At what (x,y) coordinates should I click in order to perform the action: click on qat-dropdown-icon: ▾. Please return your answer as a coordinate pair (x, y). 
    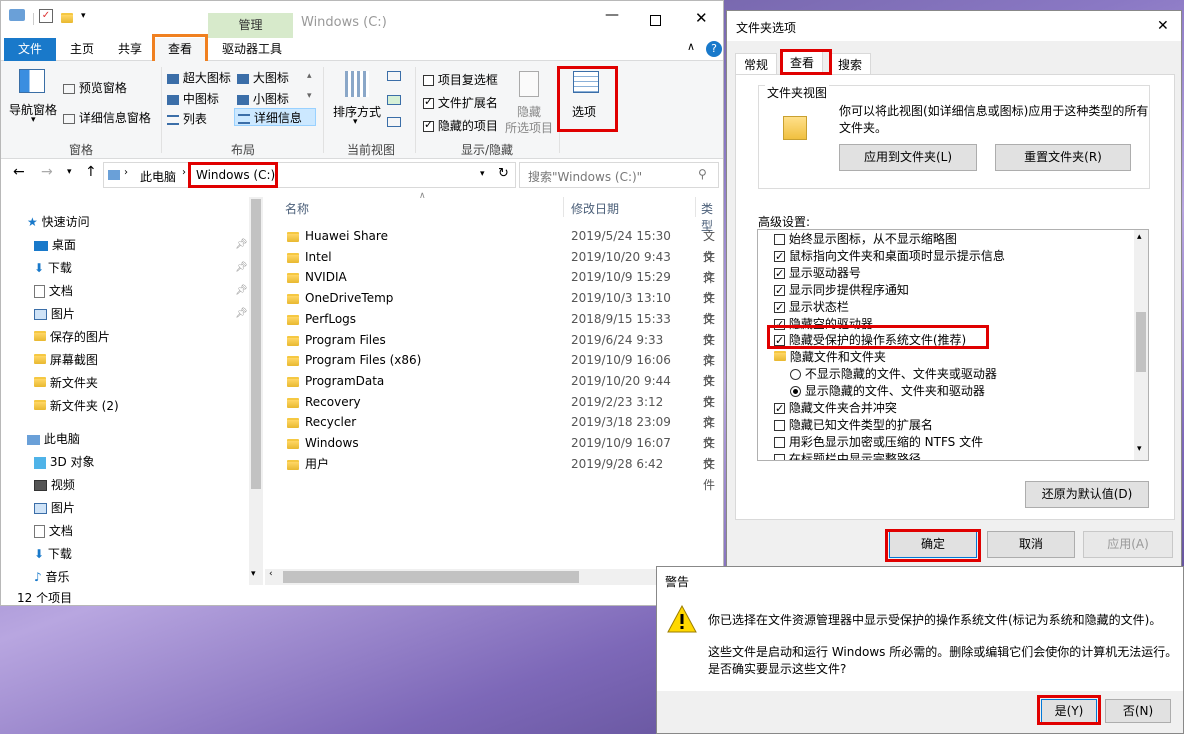
    Looking at the image, I should click on (83, 16).